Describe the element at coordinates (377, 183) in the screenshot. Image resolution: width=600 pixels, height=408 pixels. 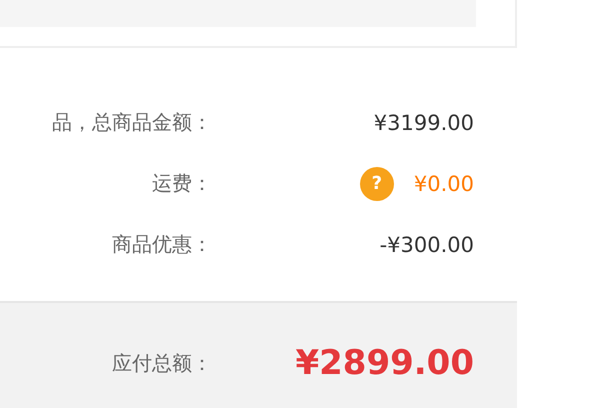
I see `help-icon: ?` at that location.